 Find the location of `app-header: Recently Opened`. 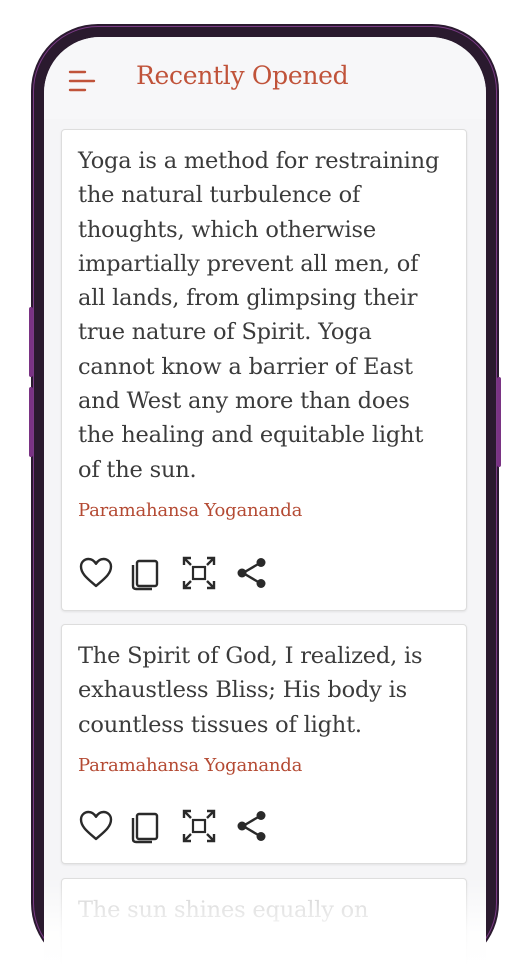

app-header: Recently Opened is located at coordinates (265, 78).